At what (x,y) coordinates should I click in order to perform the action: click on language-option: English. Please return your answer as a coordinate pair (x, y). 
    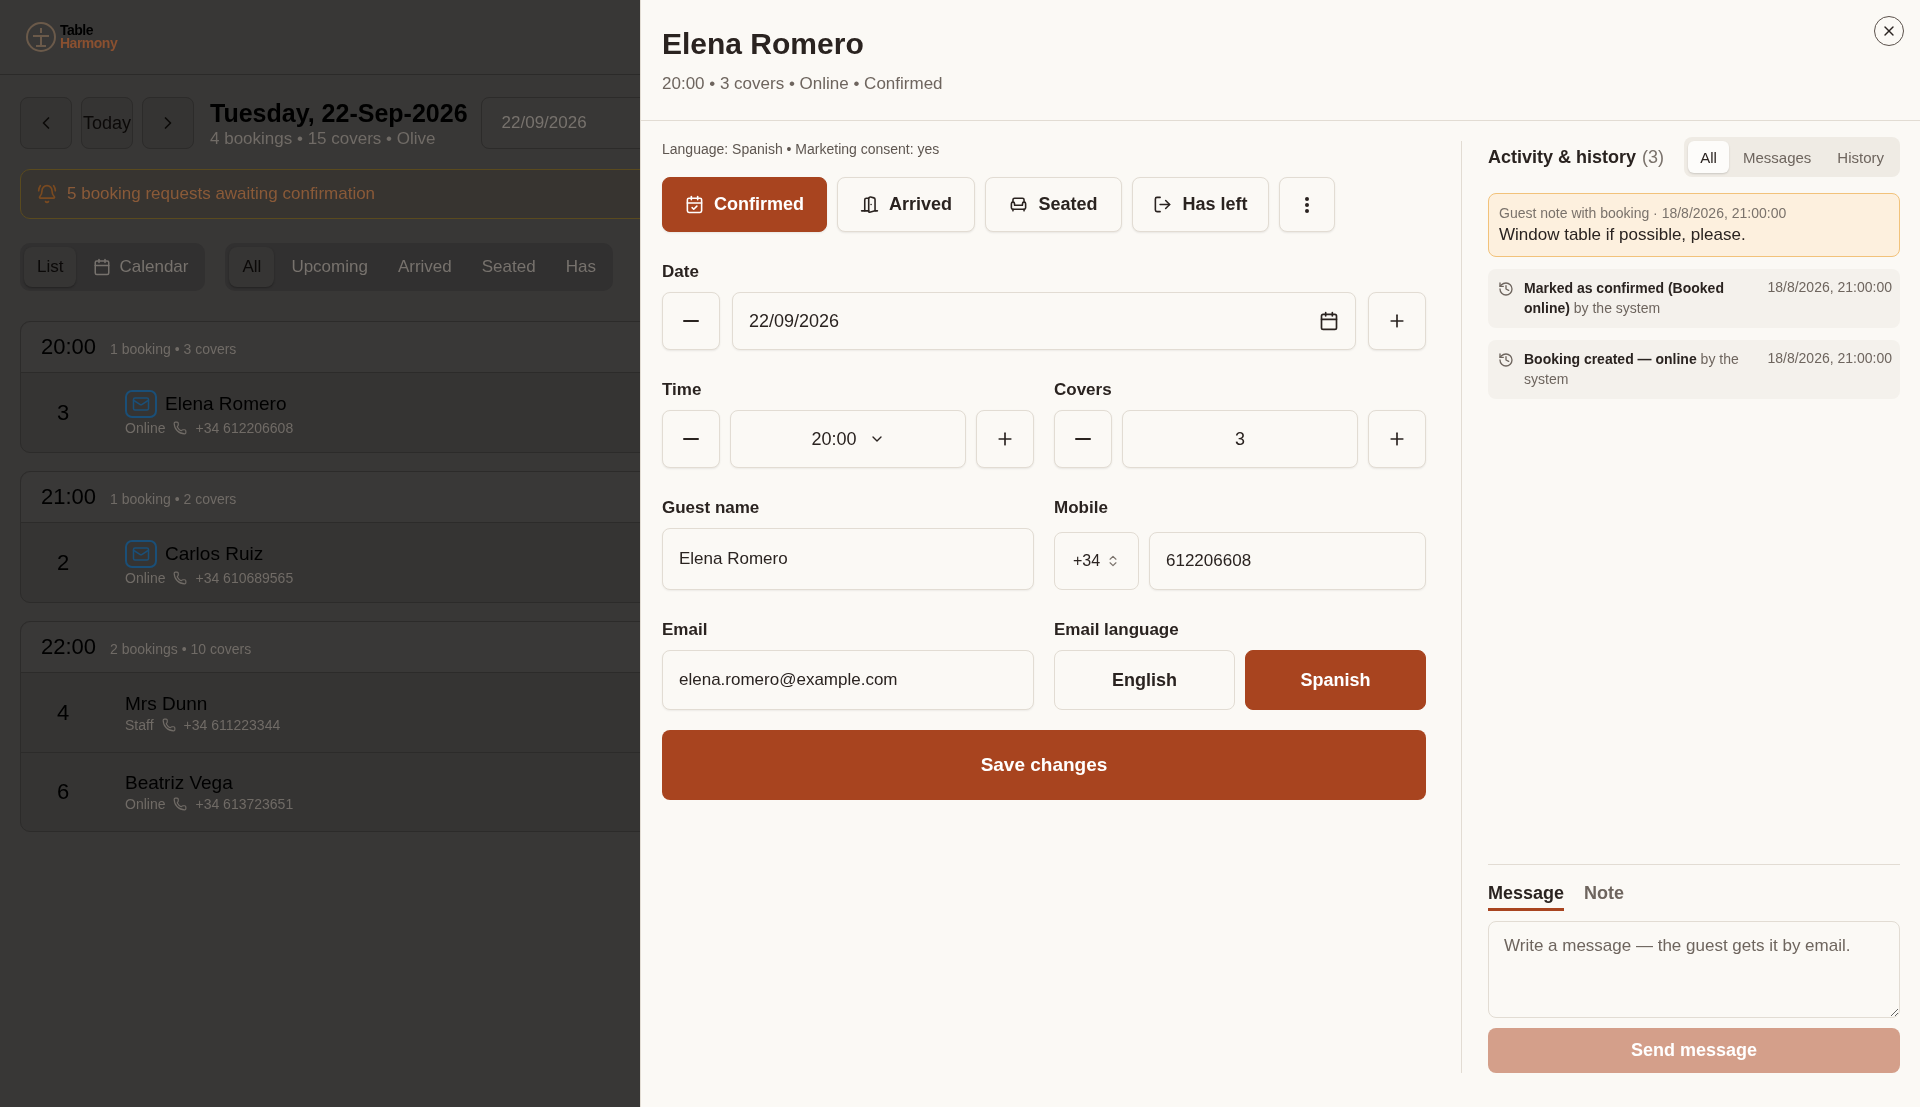
    Looking at the image, I should click on (1144, 680).